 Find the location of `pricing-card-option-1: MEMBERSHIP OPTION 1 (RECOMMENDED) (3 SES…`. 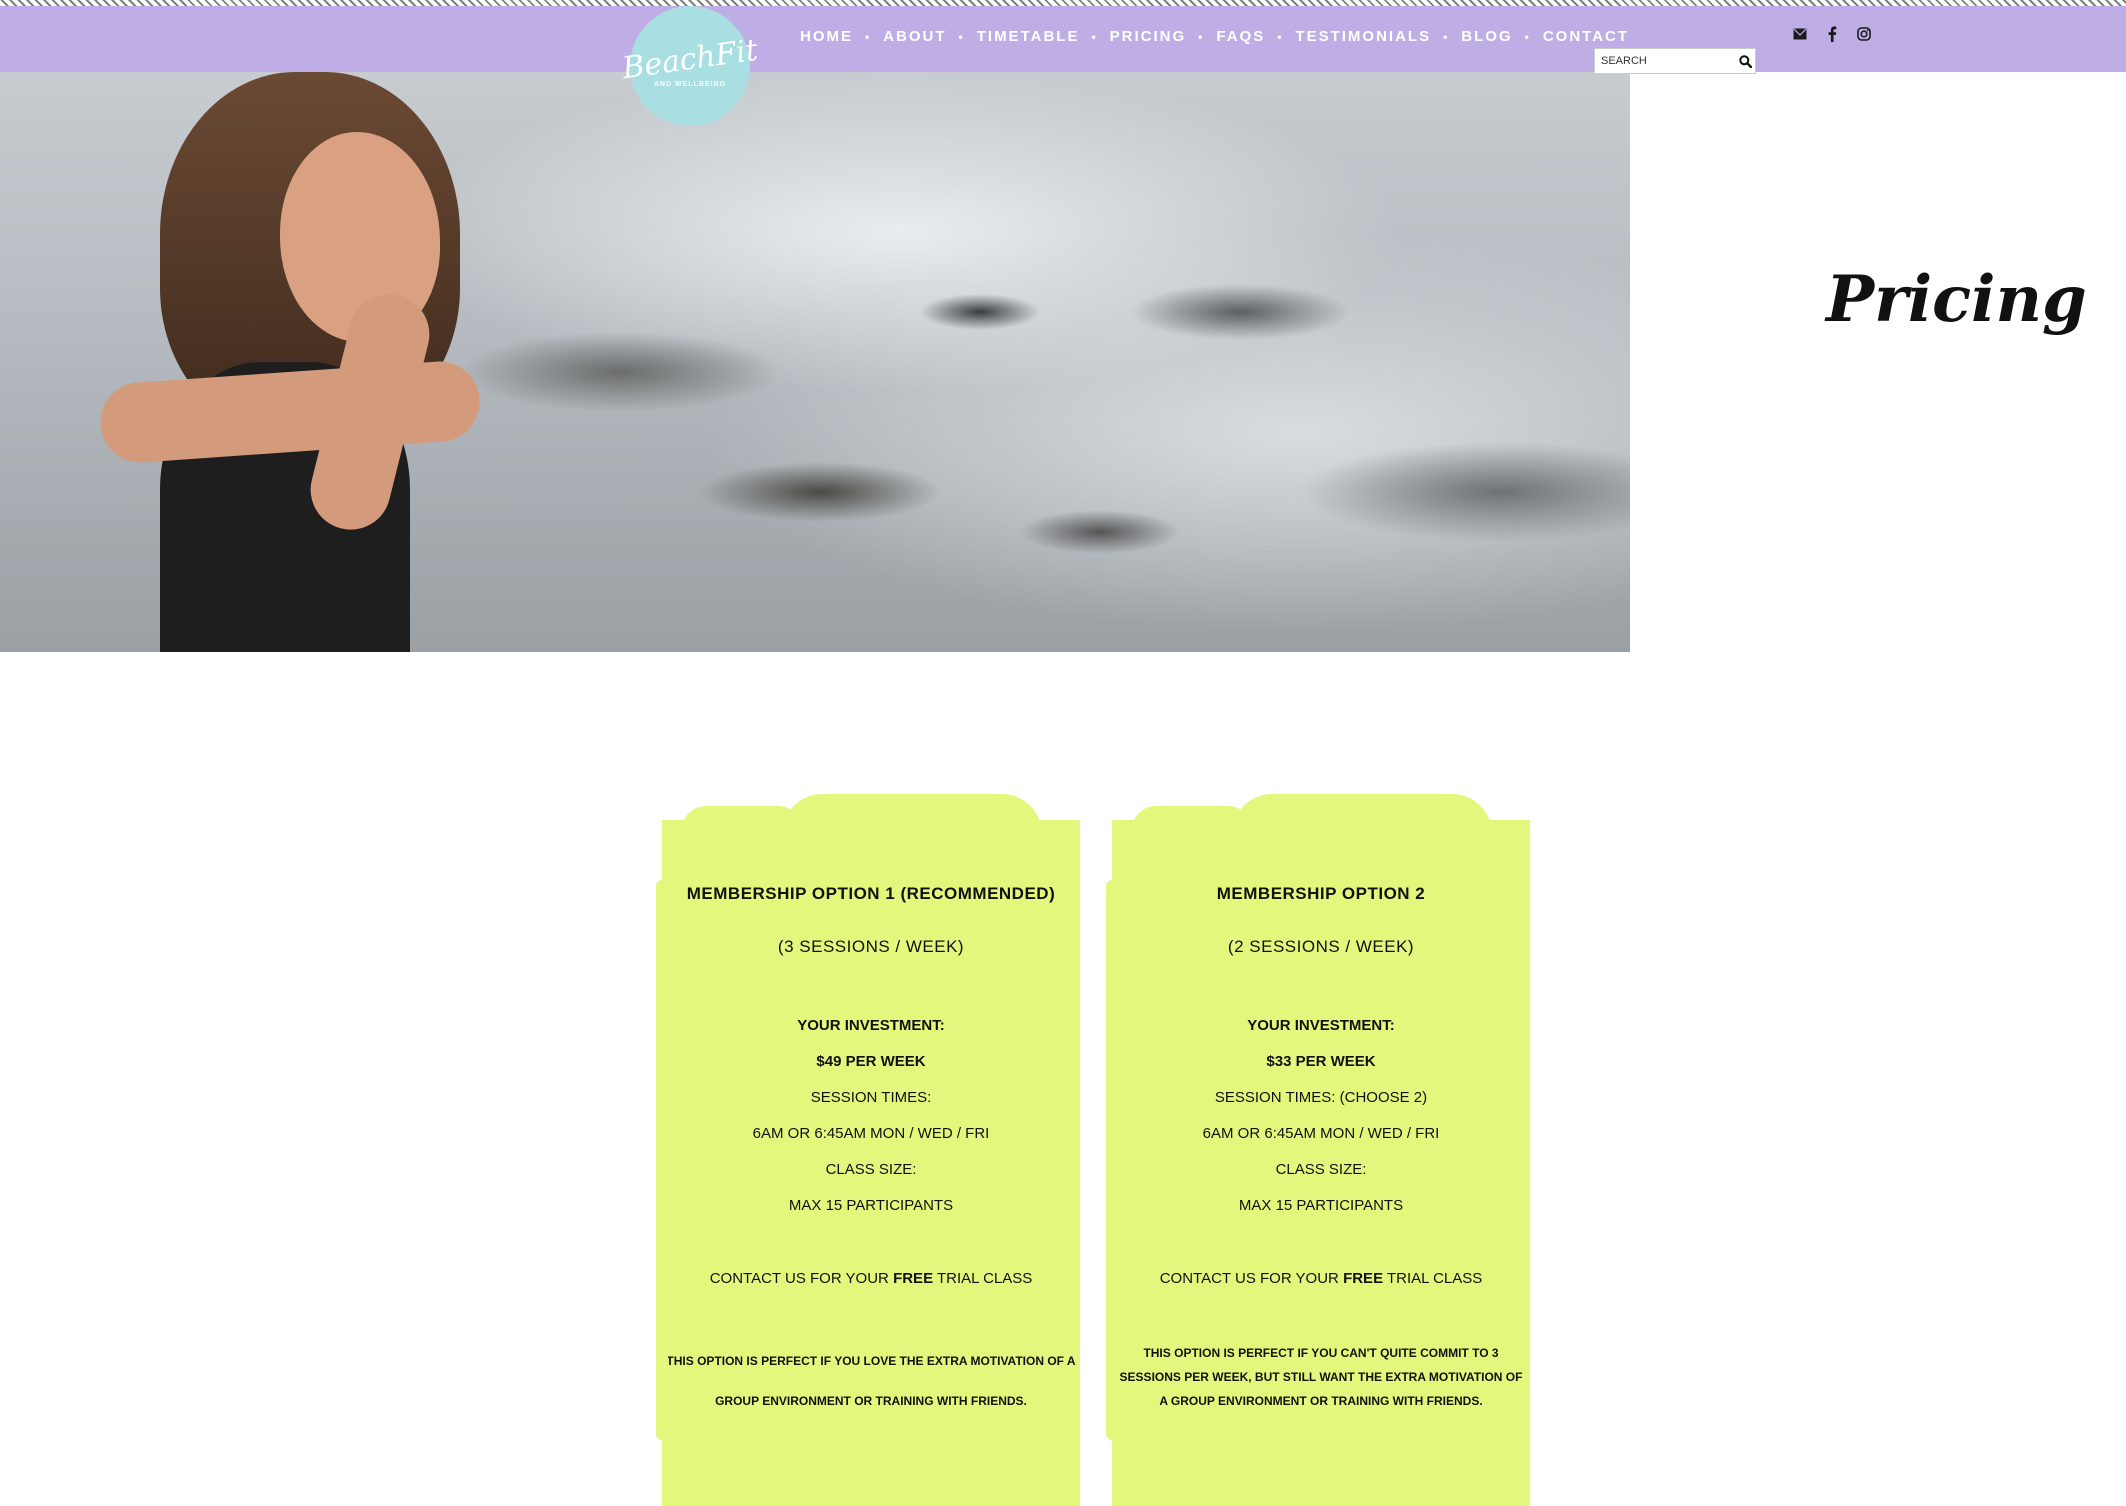

pricing-card-option-1: MEMBERSHIP OPTION 1 (RECOMMENDED) (3 SES… is located at coordinates (868, 1150).